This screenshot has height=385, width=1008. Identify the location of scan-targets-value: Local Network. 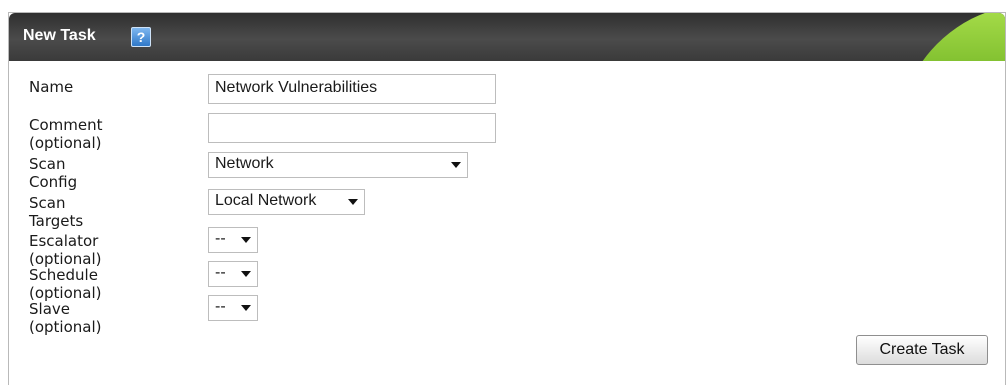
(266, 200).